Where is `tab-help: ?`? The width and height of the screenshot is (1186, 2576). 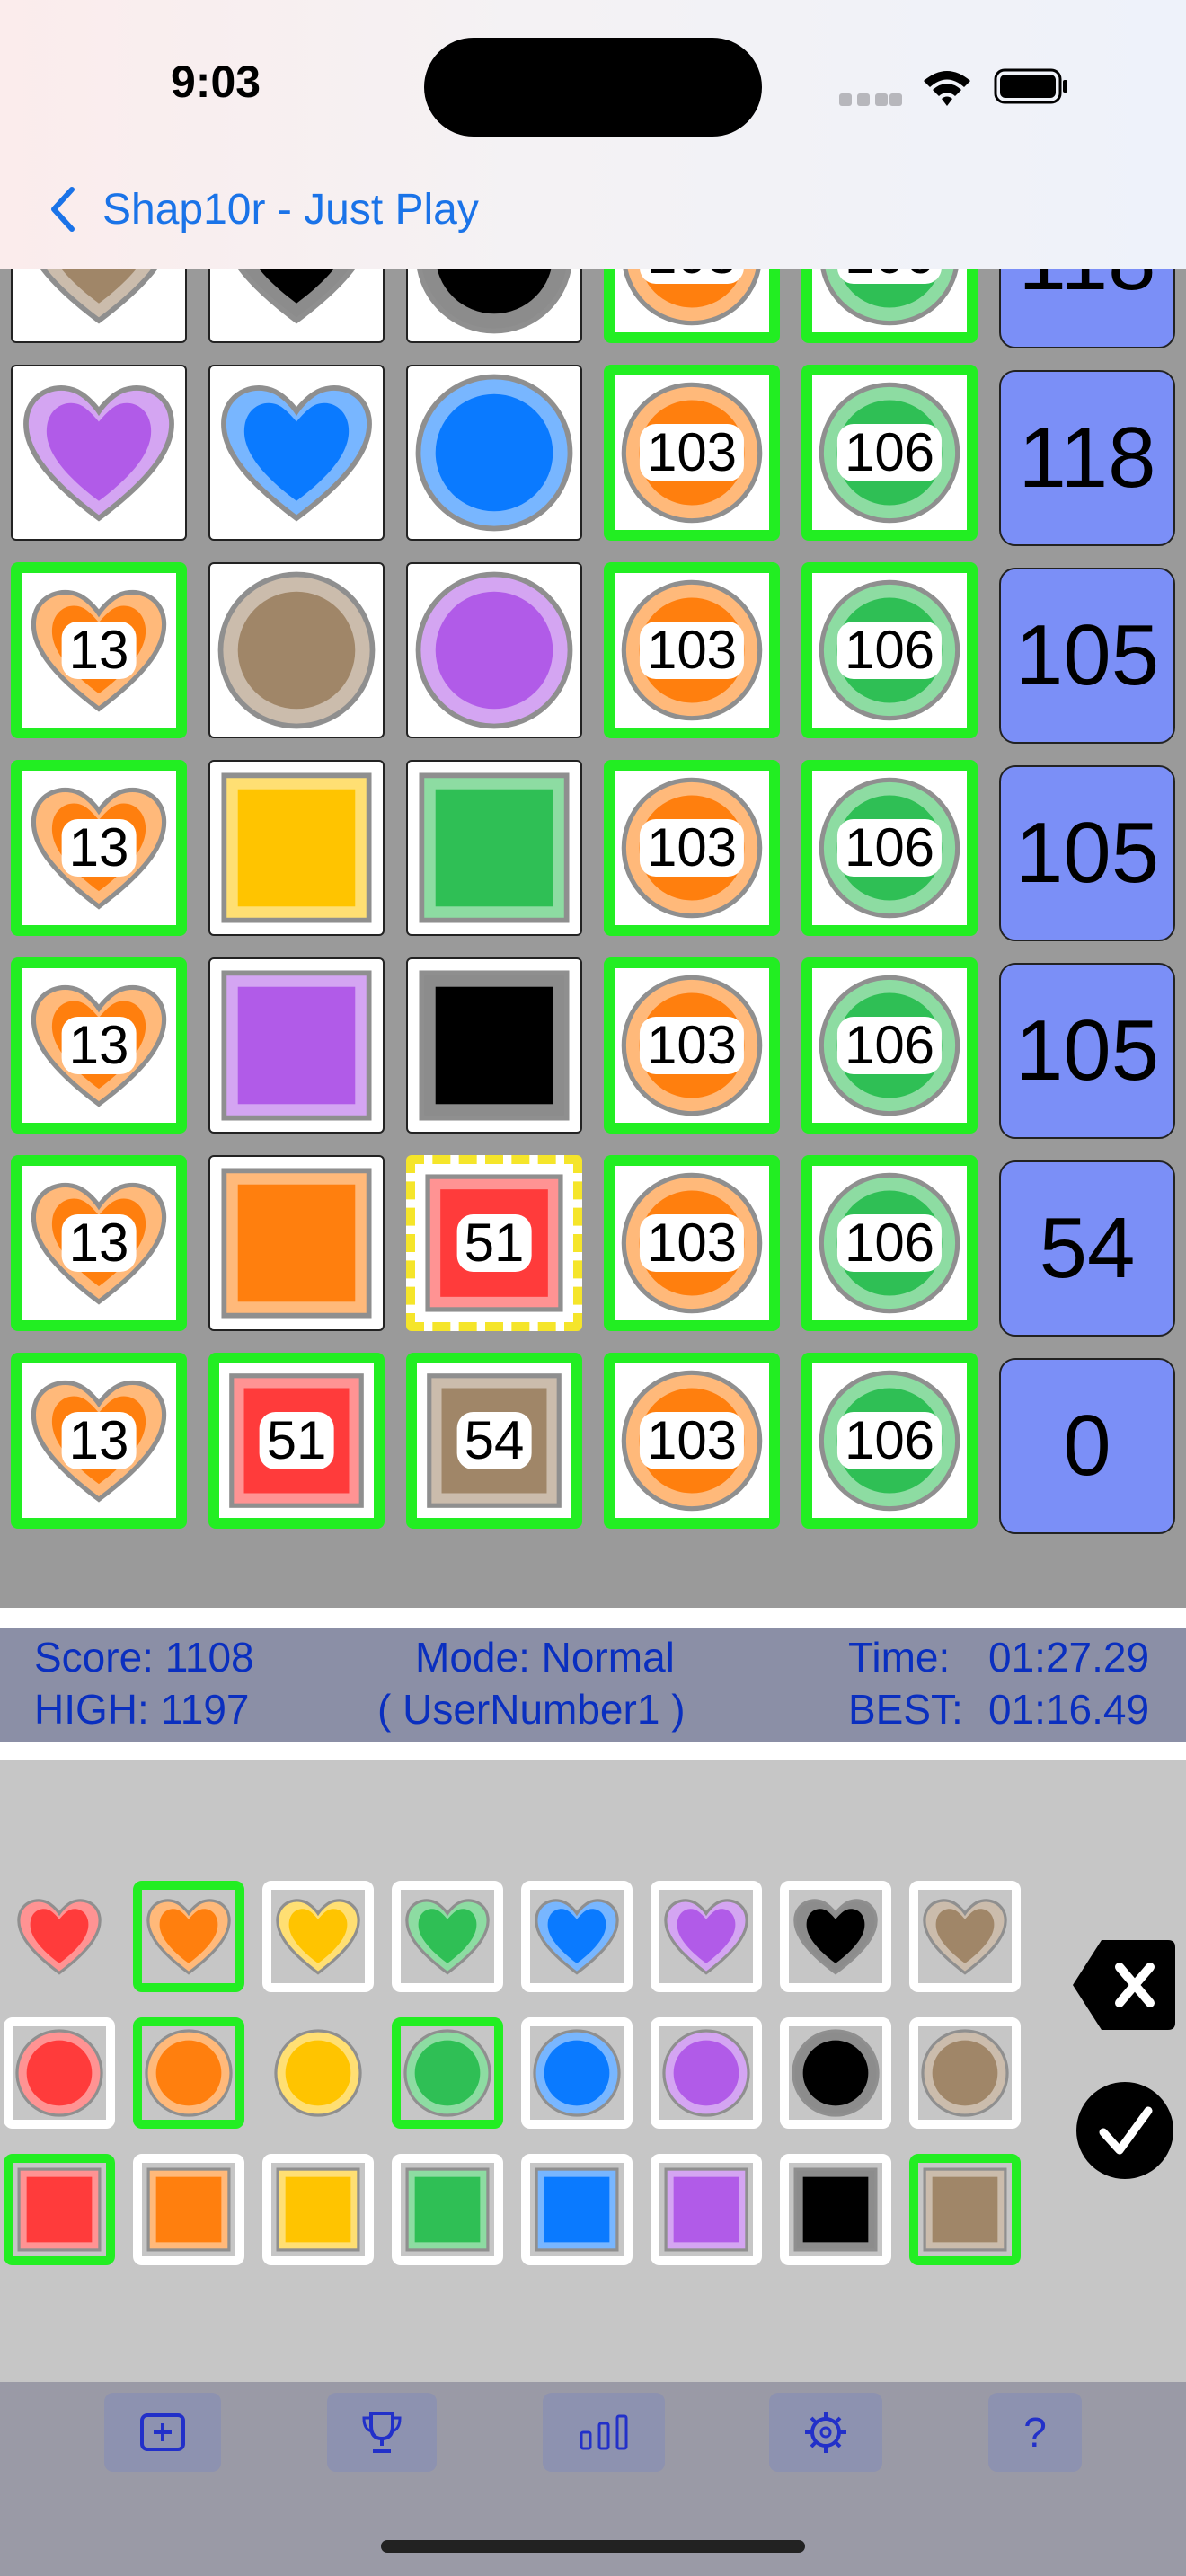 tab-help: ? is located at coordinates (1035, 2432).